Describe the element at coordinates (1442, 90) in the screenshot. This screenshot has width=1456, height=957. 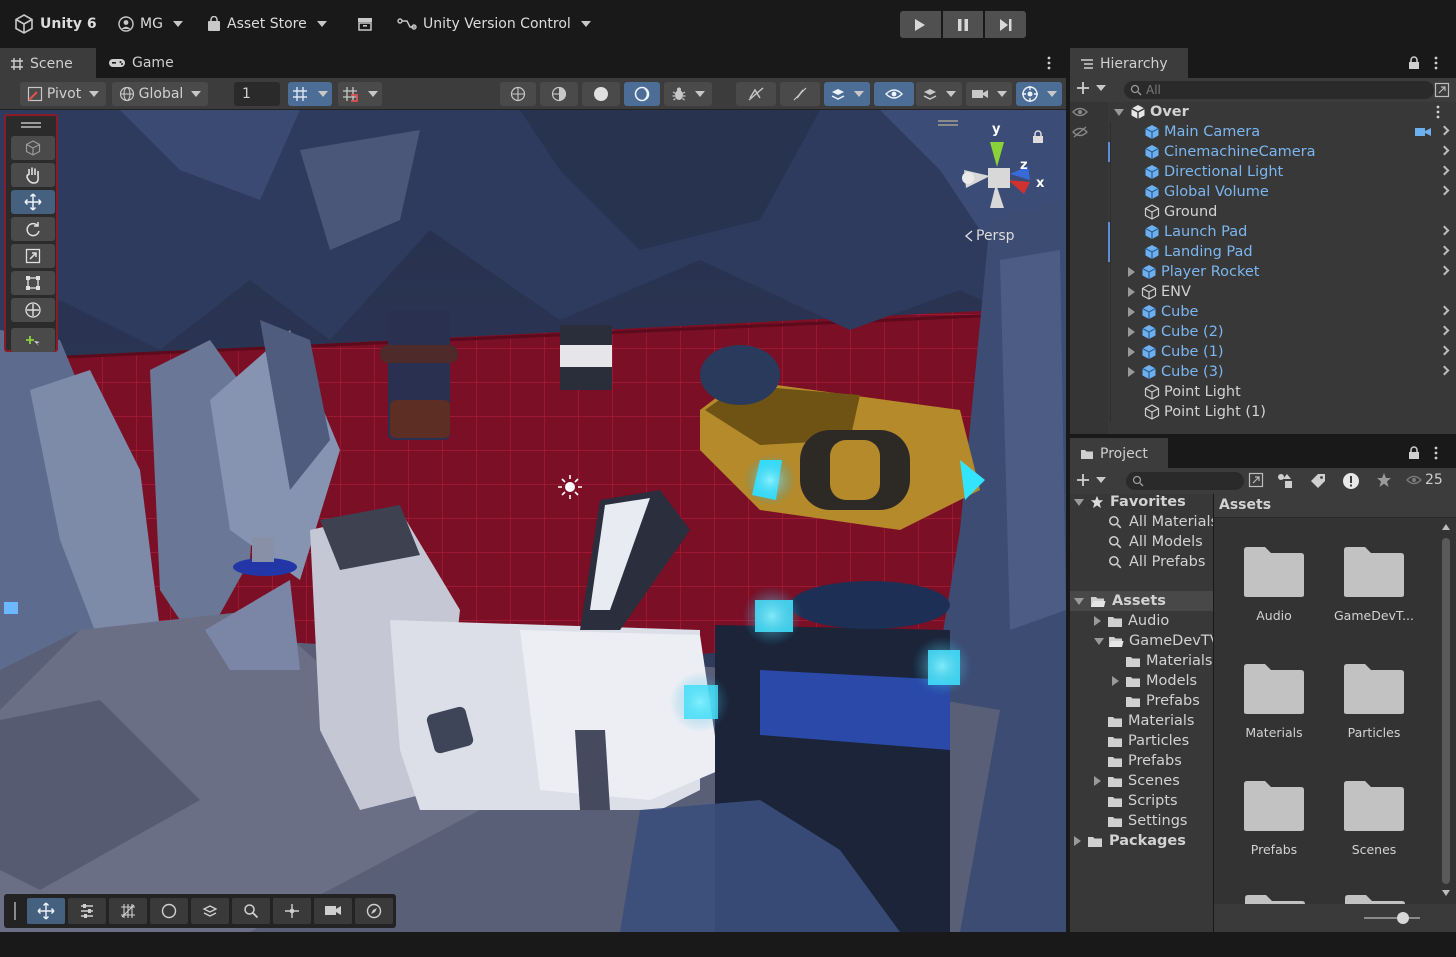
I see `scene-picker-icon` at that location.